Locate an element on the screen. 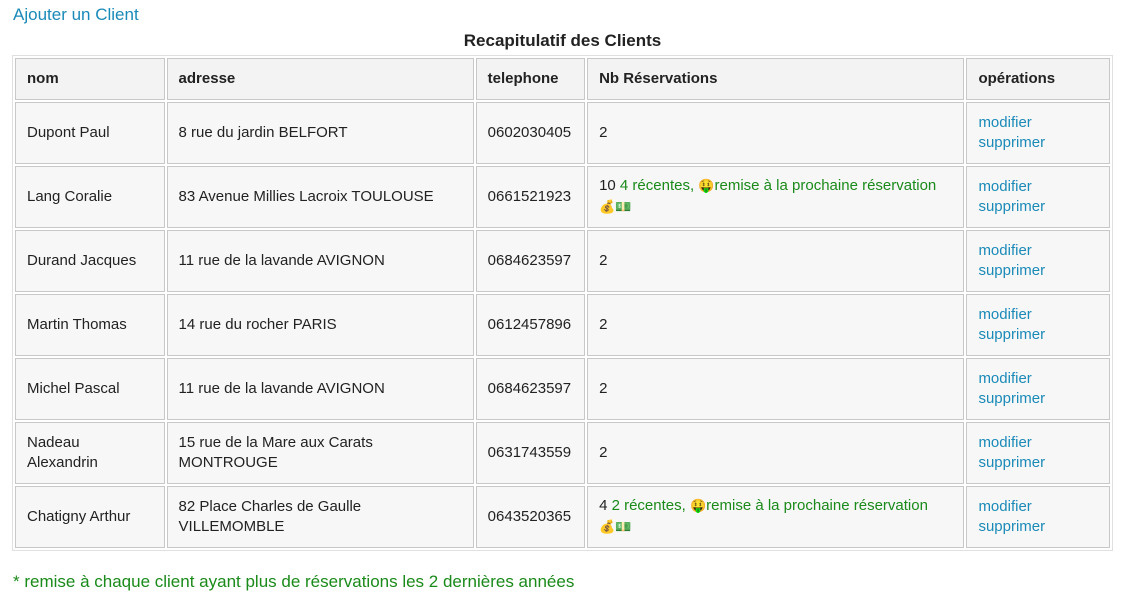 The image size is (1130, 615). client-name: Durand Jacques is located at coordinates (90, 261).